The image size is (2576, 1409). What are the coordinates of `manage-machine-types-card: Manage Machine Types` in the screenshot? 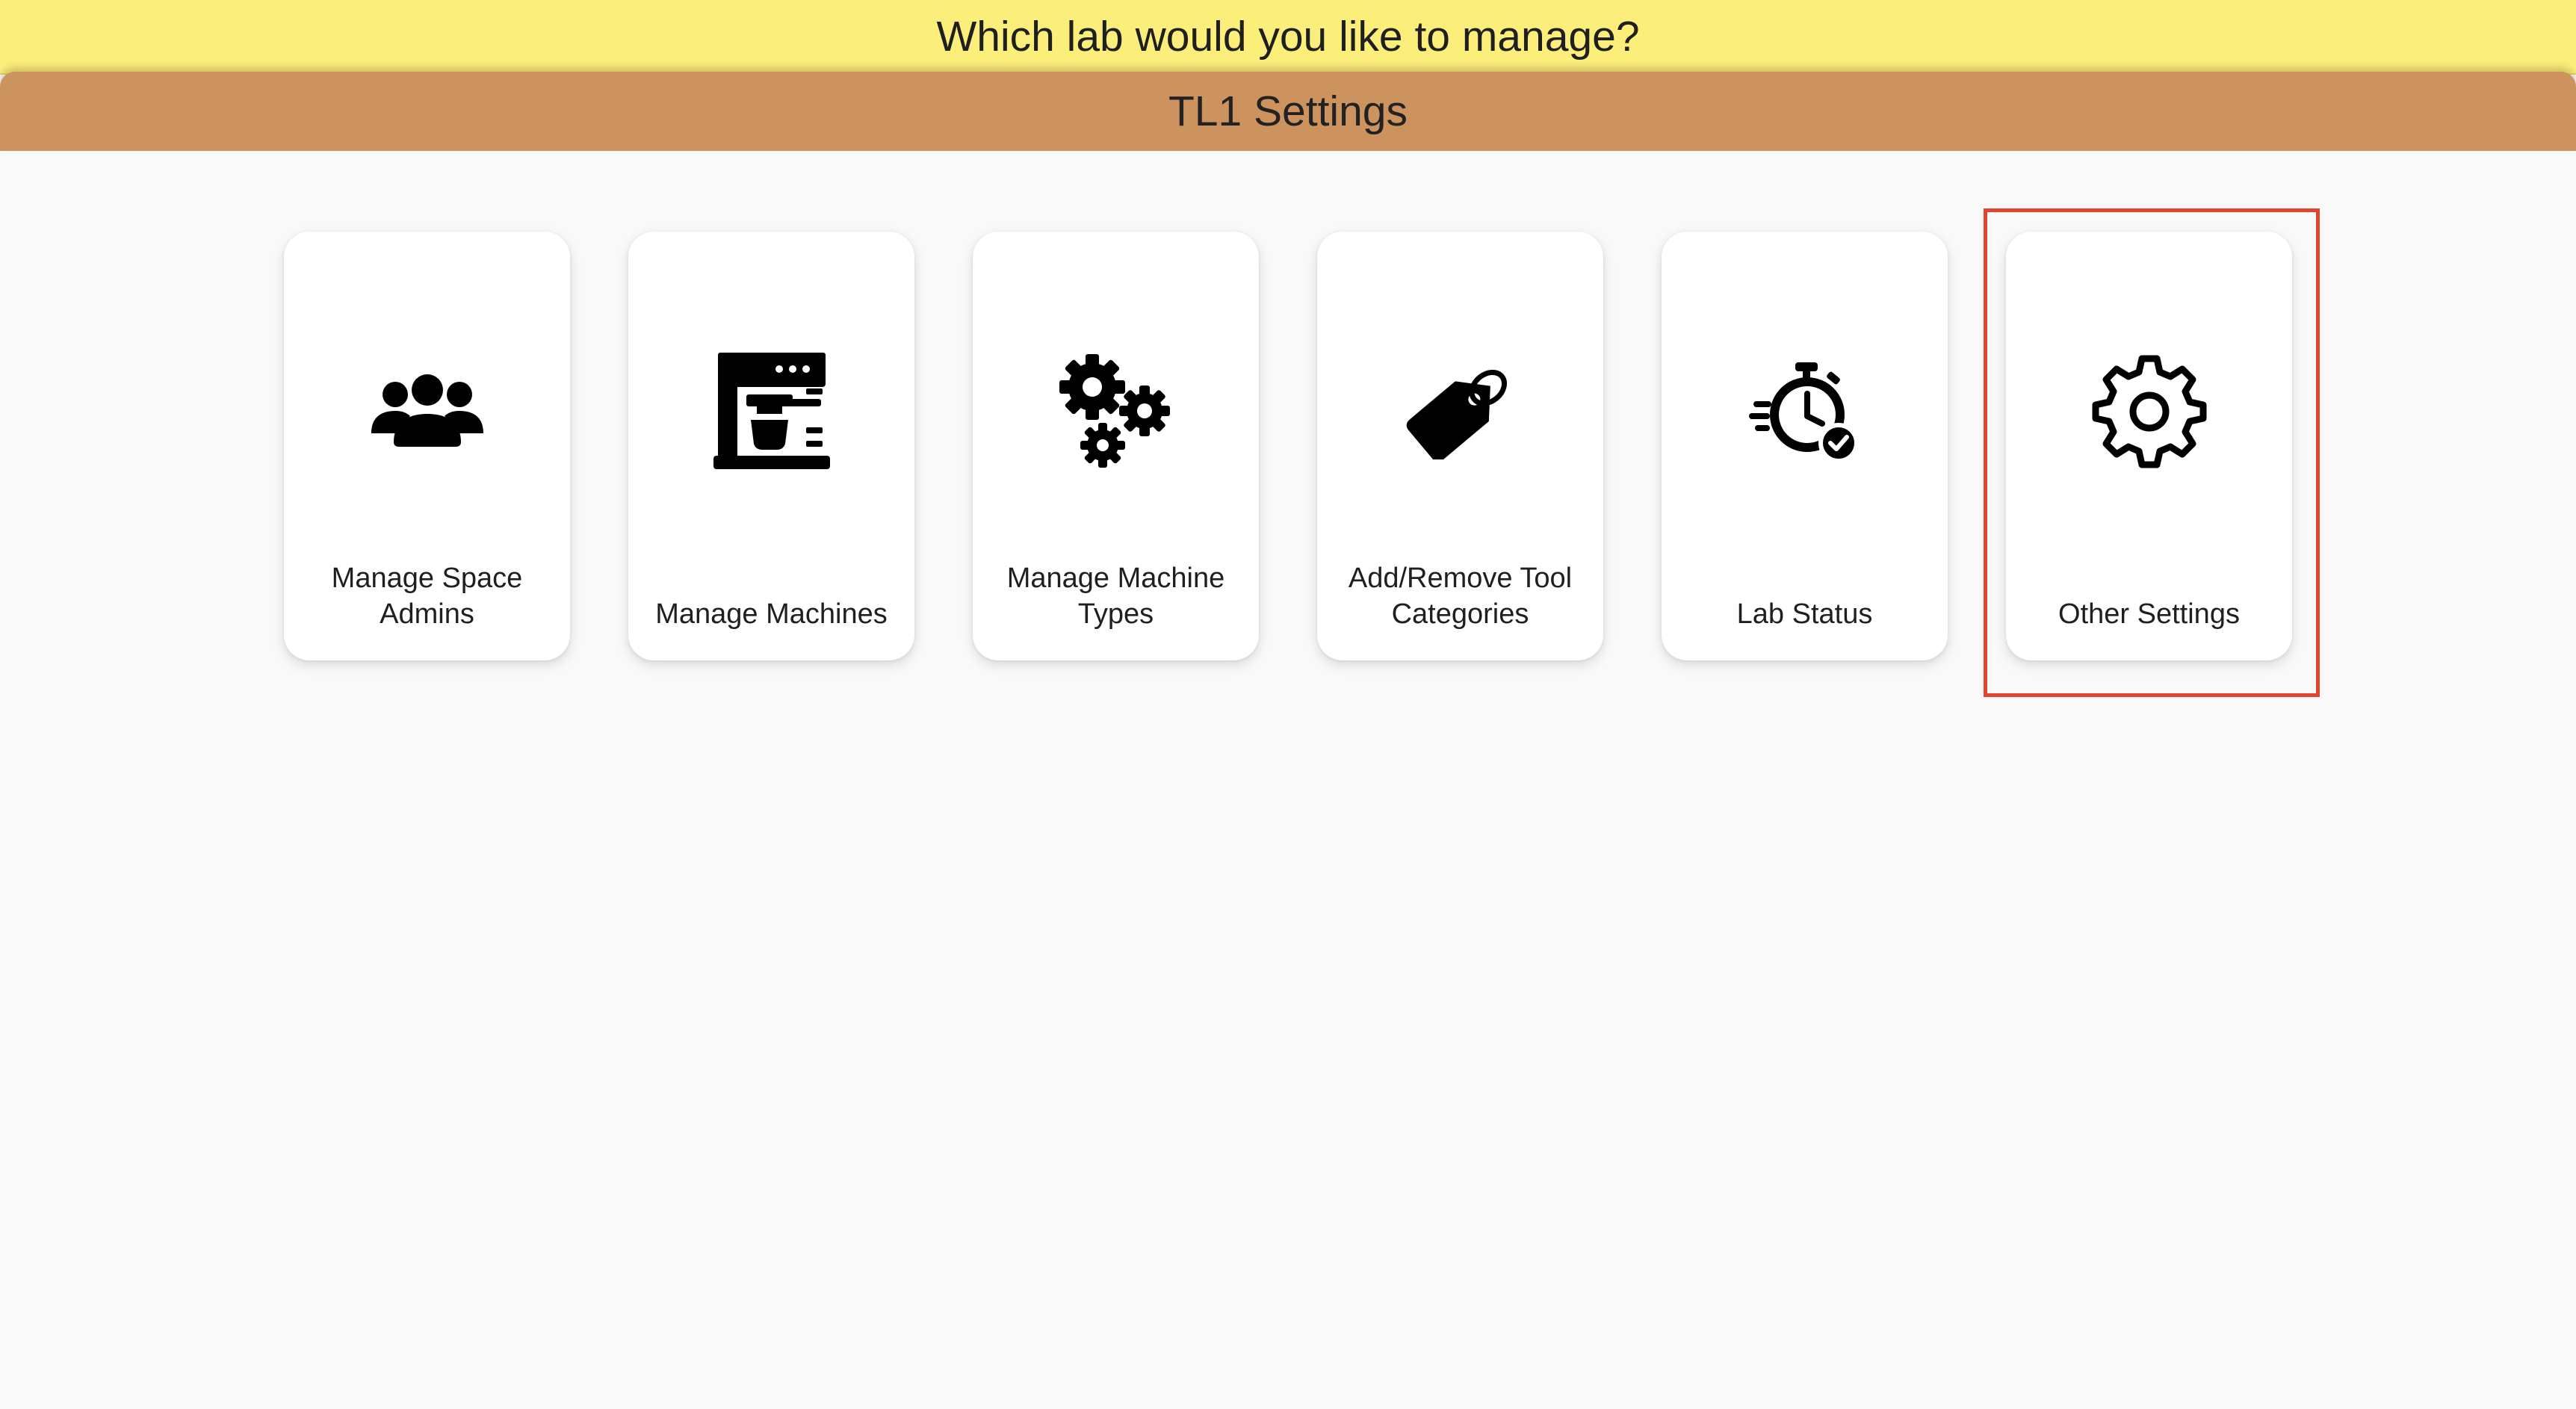 It's located at (1116, 446).